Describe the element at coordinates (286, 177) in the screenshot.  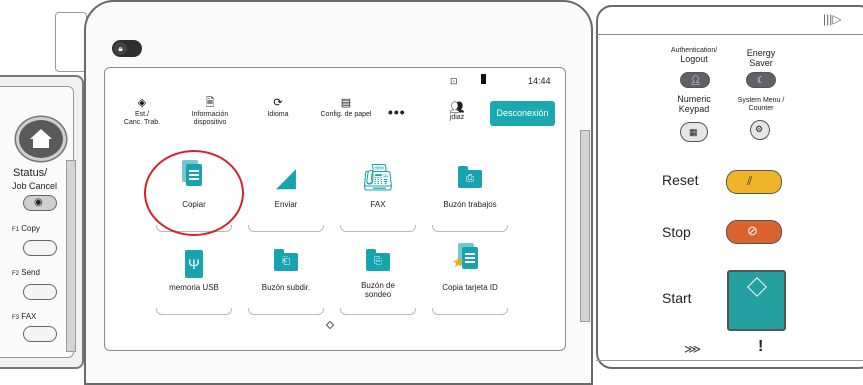
I see `send-icon: ◢` at that location.